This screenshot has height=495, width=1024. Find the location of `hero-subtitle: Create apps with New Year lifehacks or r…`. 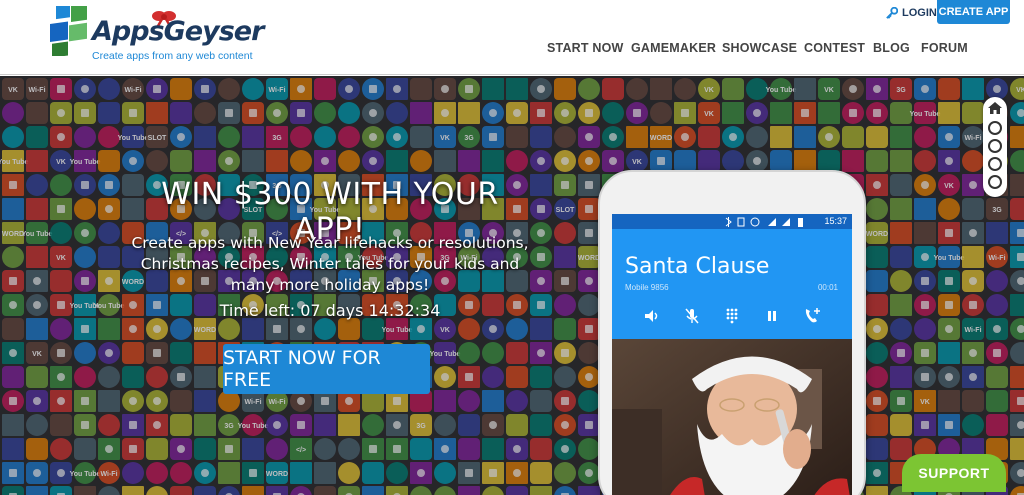

hero-subtitle: Create apps with New Year lifehacks or r… is located at coordinates (330, 264).